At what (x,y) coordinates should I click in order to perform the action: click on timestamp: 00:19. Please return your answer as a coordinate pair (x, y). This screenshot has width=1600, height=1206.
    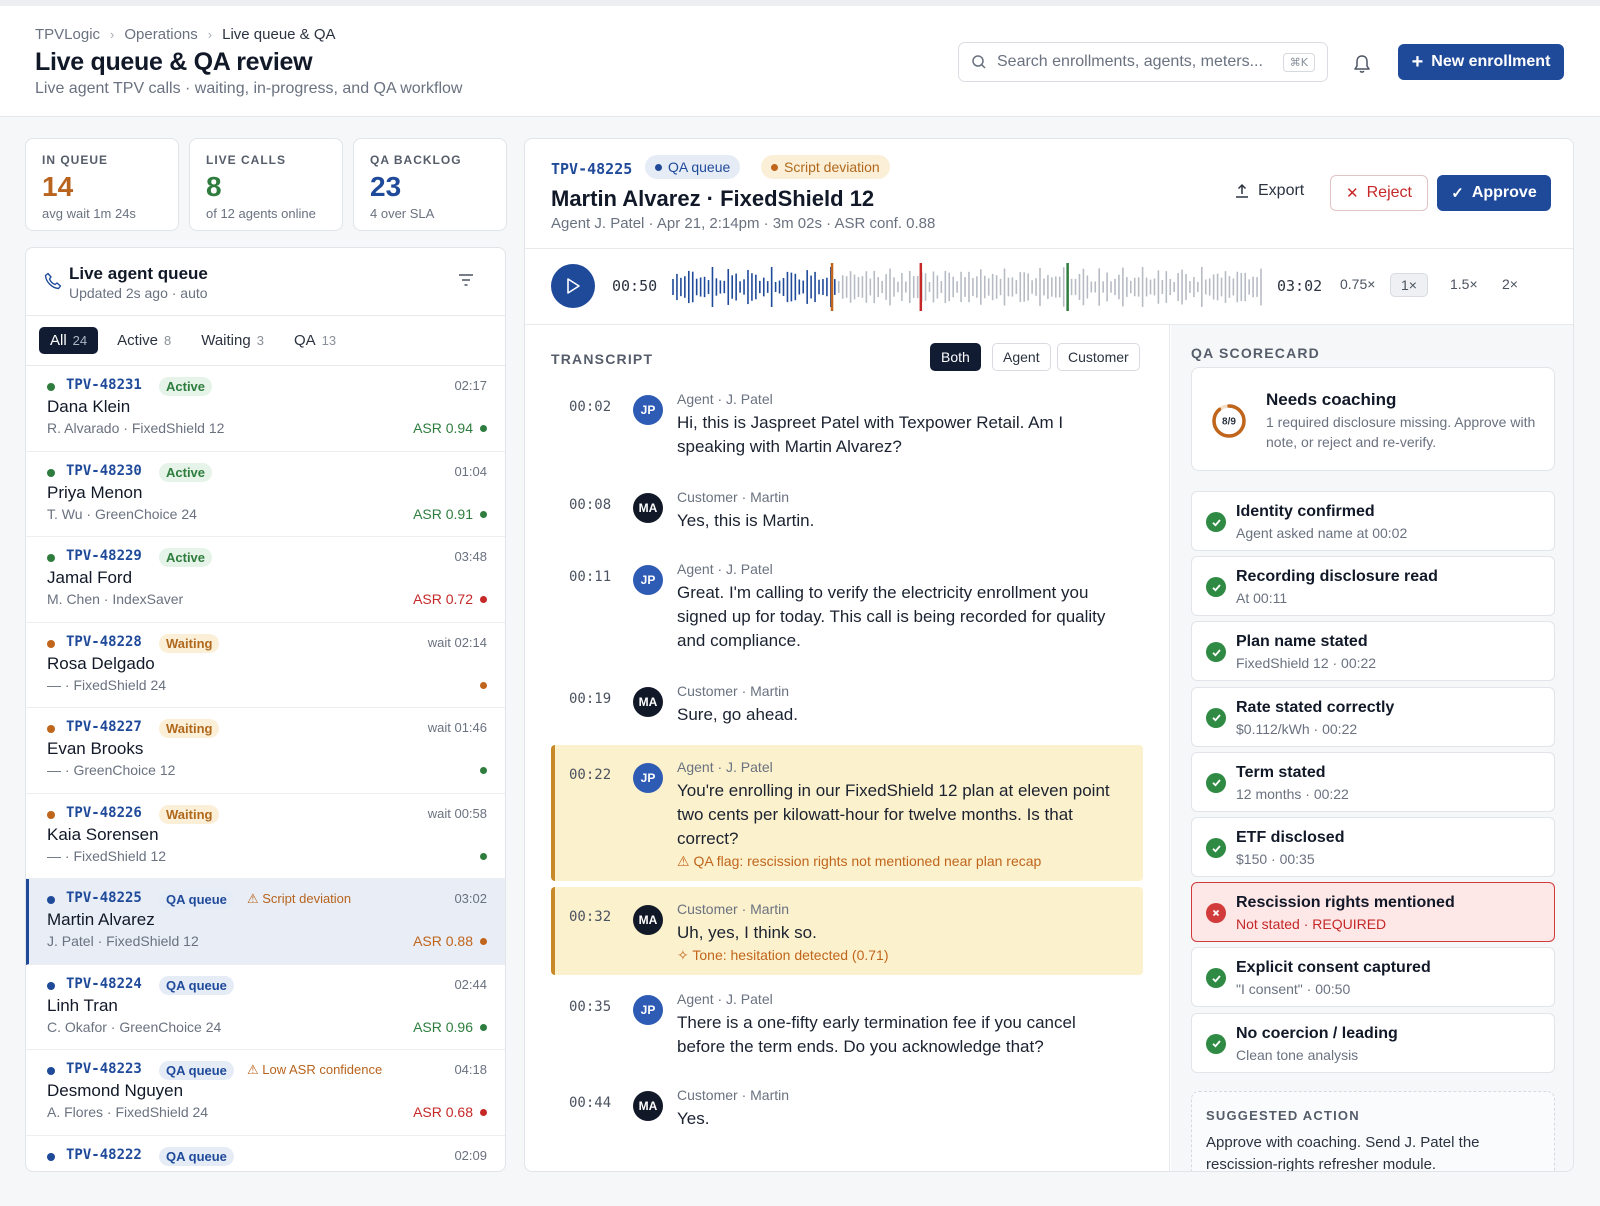
    Looking at the image, I should click on (590, 699).